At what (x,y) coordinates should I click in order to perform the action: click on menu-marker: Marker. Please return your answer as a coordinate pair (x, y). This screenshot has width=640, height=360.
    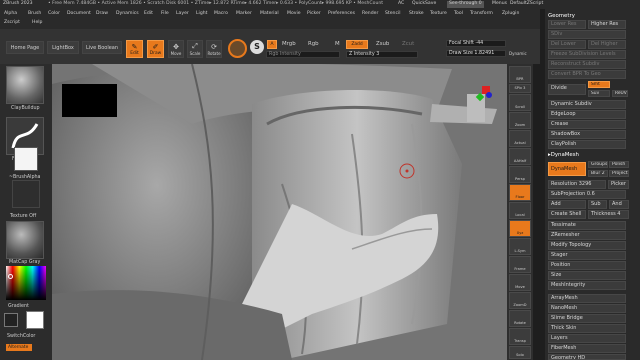
    Looking at the image, I should click on (244, 14).